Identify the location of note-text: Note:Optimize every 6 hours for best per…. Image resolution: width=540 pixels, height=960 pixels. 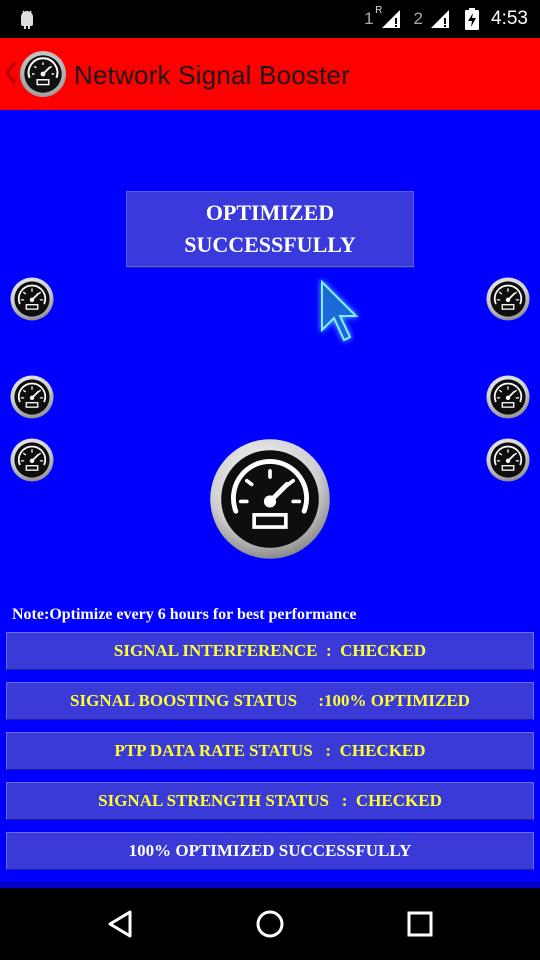
(184, 614).